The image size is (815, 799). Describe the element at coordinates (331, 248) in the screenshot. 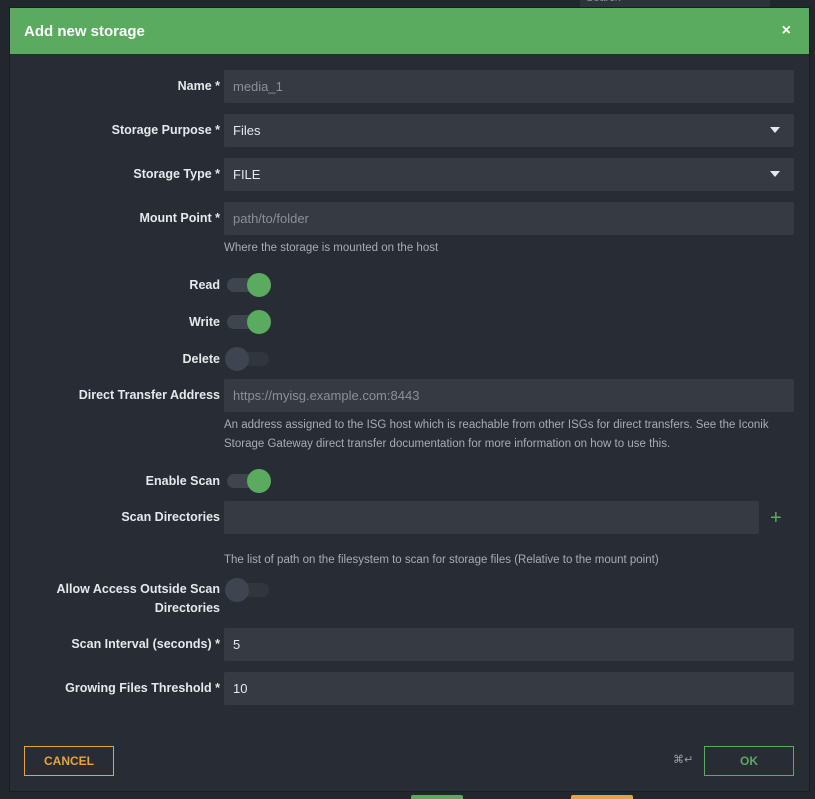

I see `mount-point-help: Where the storage is mounted on the host` at that location.